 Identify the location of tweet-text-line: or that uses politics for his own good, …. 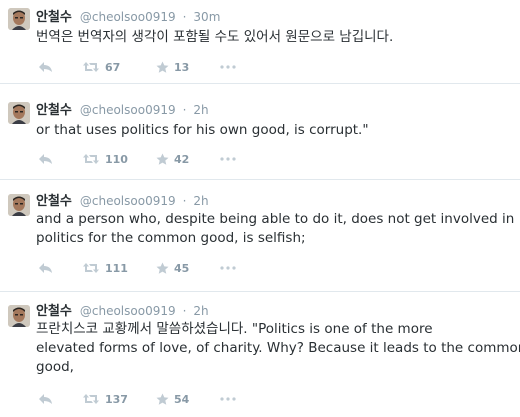
(202, 130).